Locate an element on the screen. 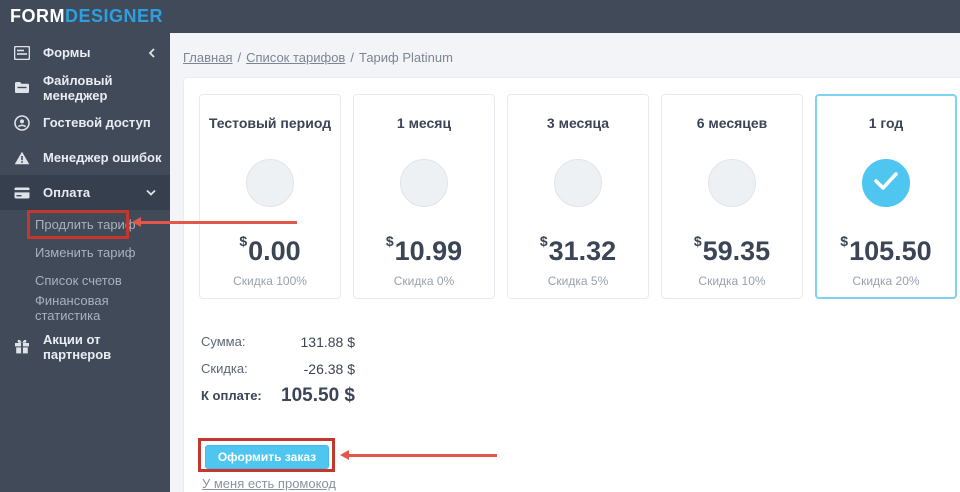 The width and height of the screenshot is (960, 492). summary-value: 131.88 $ is located at coordinates (328, 341).